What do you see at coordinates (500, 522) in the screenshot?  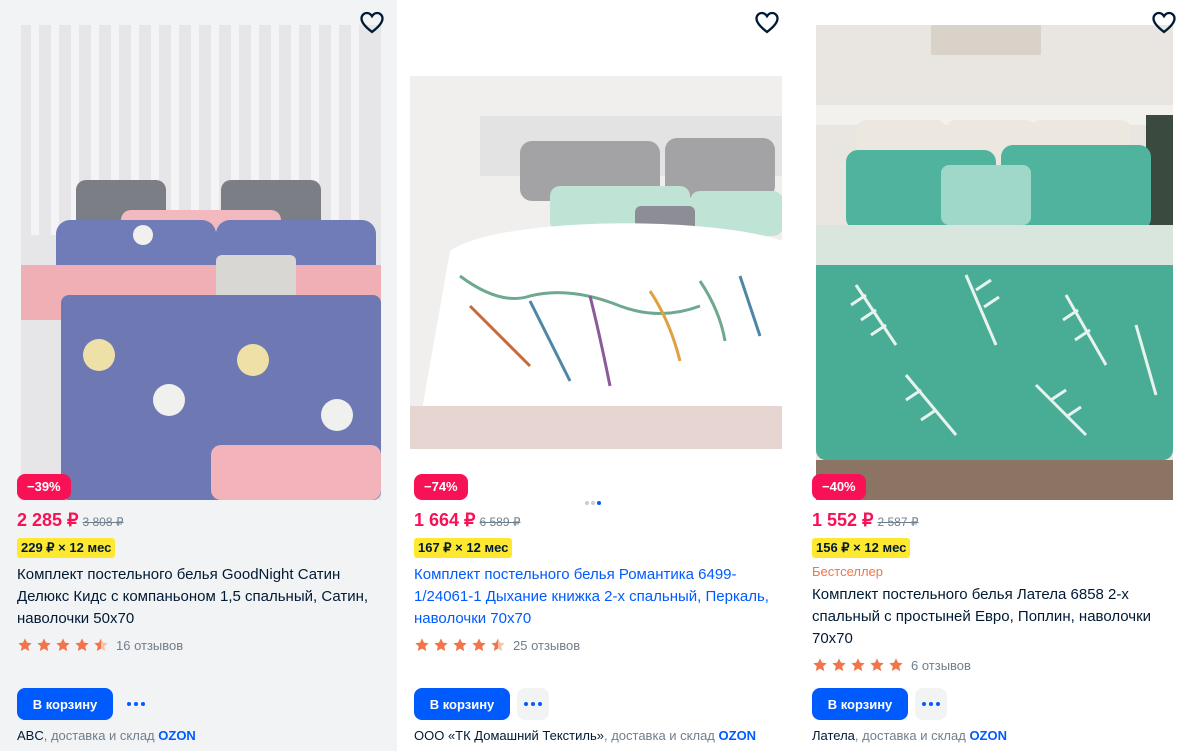 I see `old-price: 6 589 ₽` at bounding box center [500, 522].